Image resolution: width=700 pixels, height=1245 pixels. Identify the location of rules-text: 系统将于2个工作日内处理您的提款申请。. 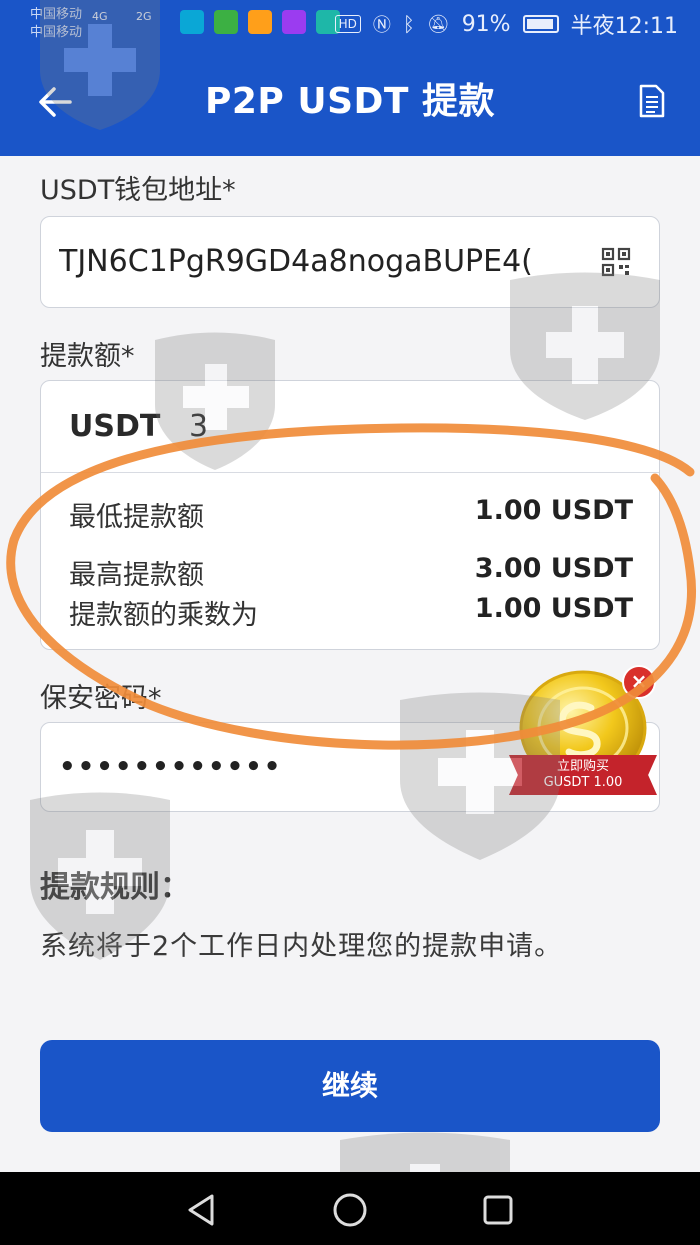
(301, 946).